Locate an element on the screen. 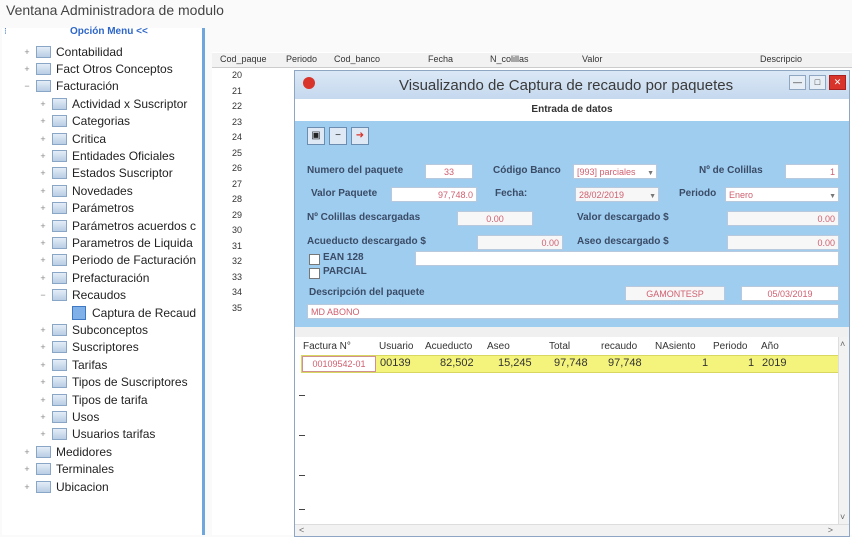 The height and width of the screenshot is (537, 852). col-n-colillas: N_colillas is located at coordinates (509, 59).